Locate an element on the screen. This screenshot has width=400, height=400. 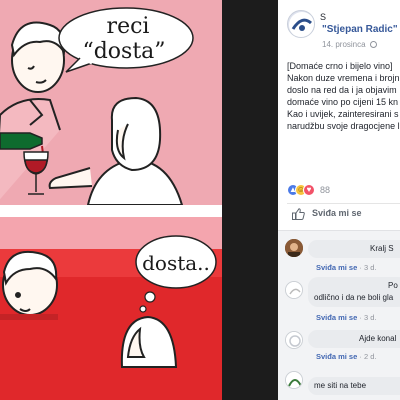
post-text-line: [Domaće crno i bijelo vino] is located at coordinates (340, 66).